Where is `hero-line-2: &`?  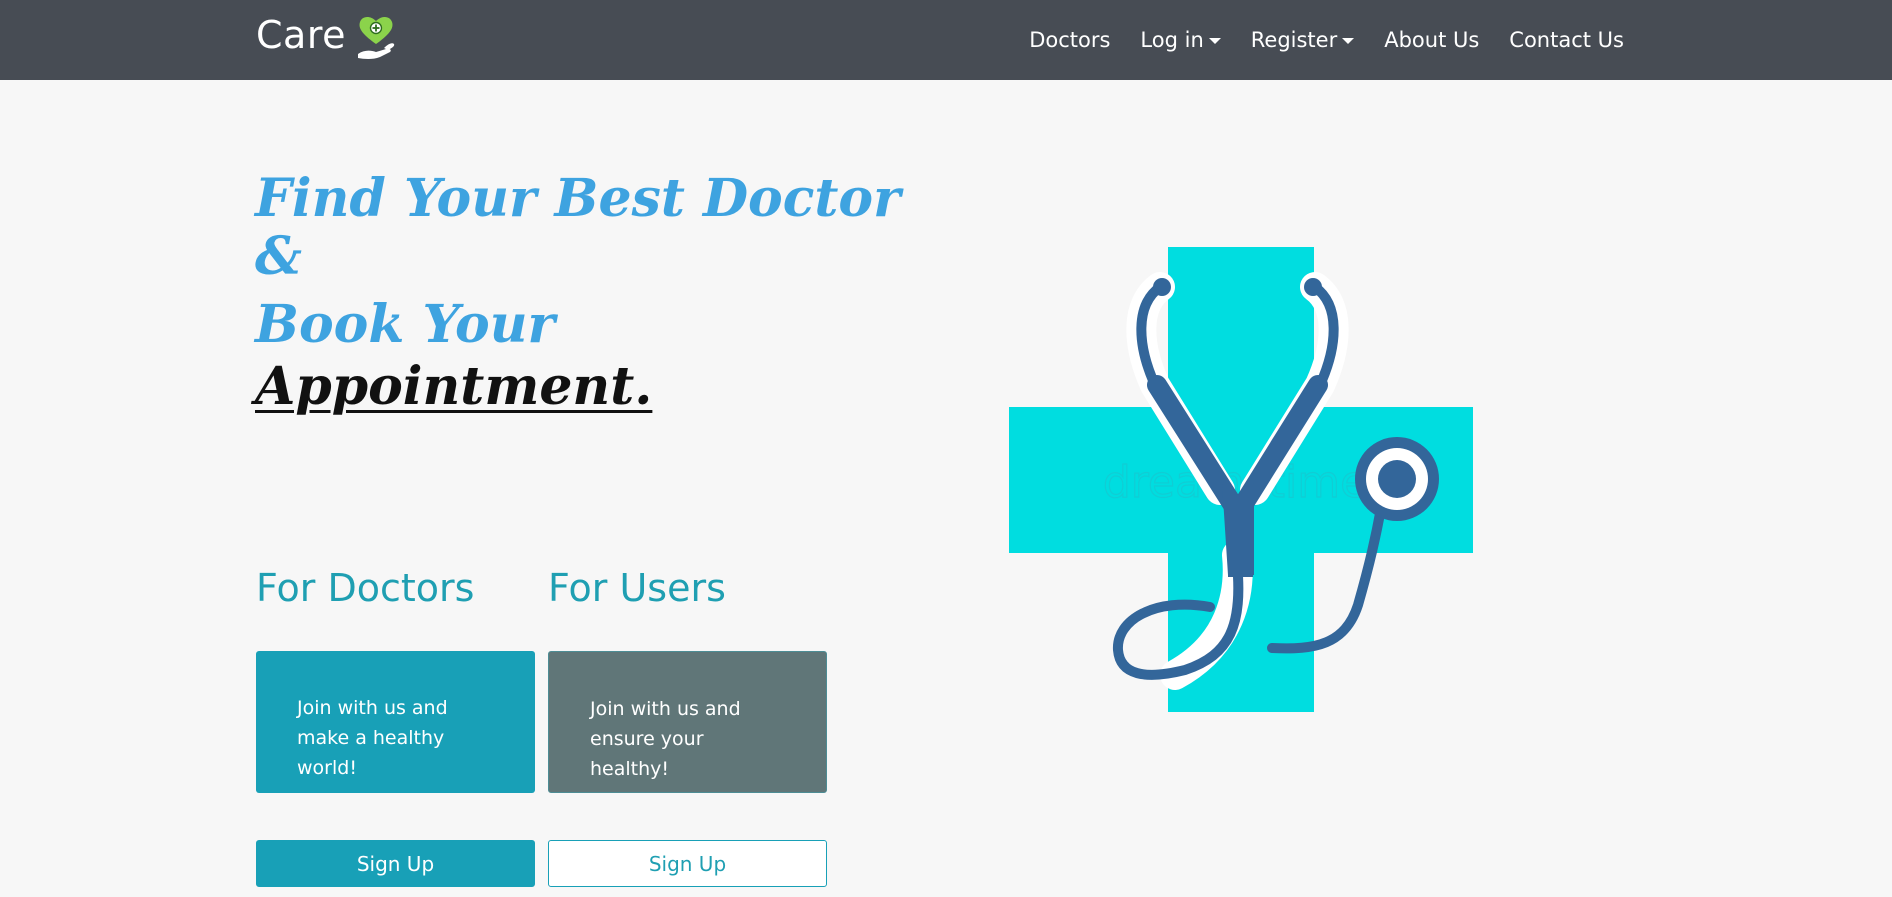
hero-line-2: & is located at coordinates (278, 256).